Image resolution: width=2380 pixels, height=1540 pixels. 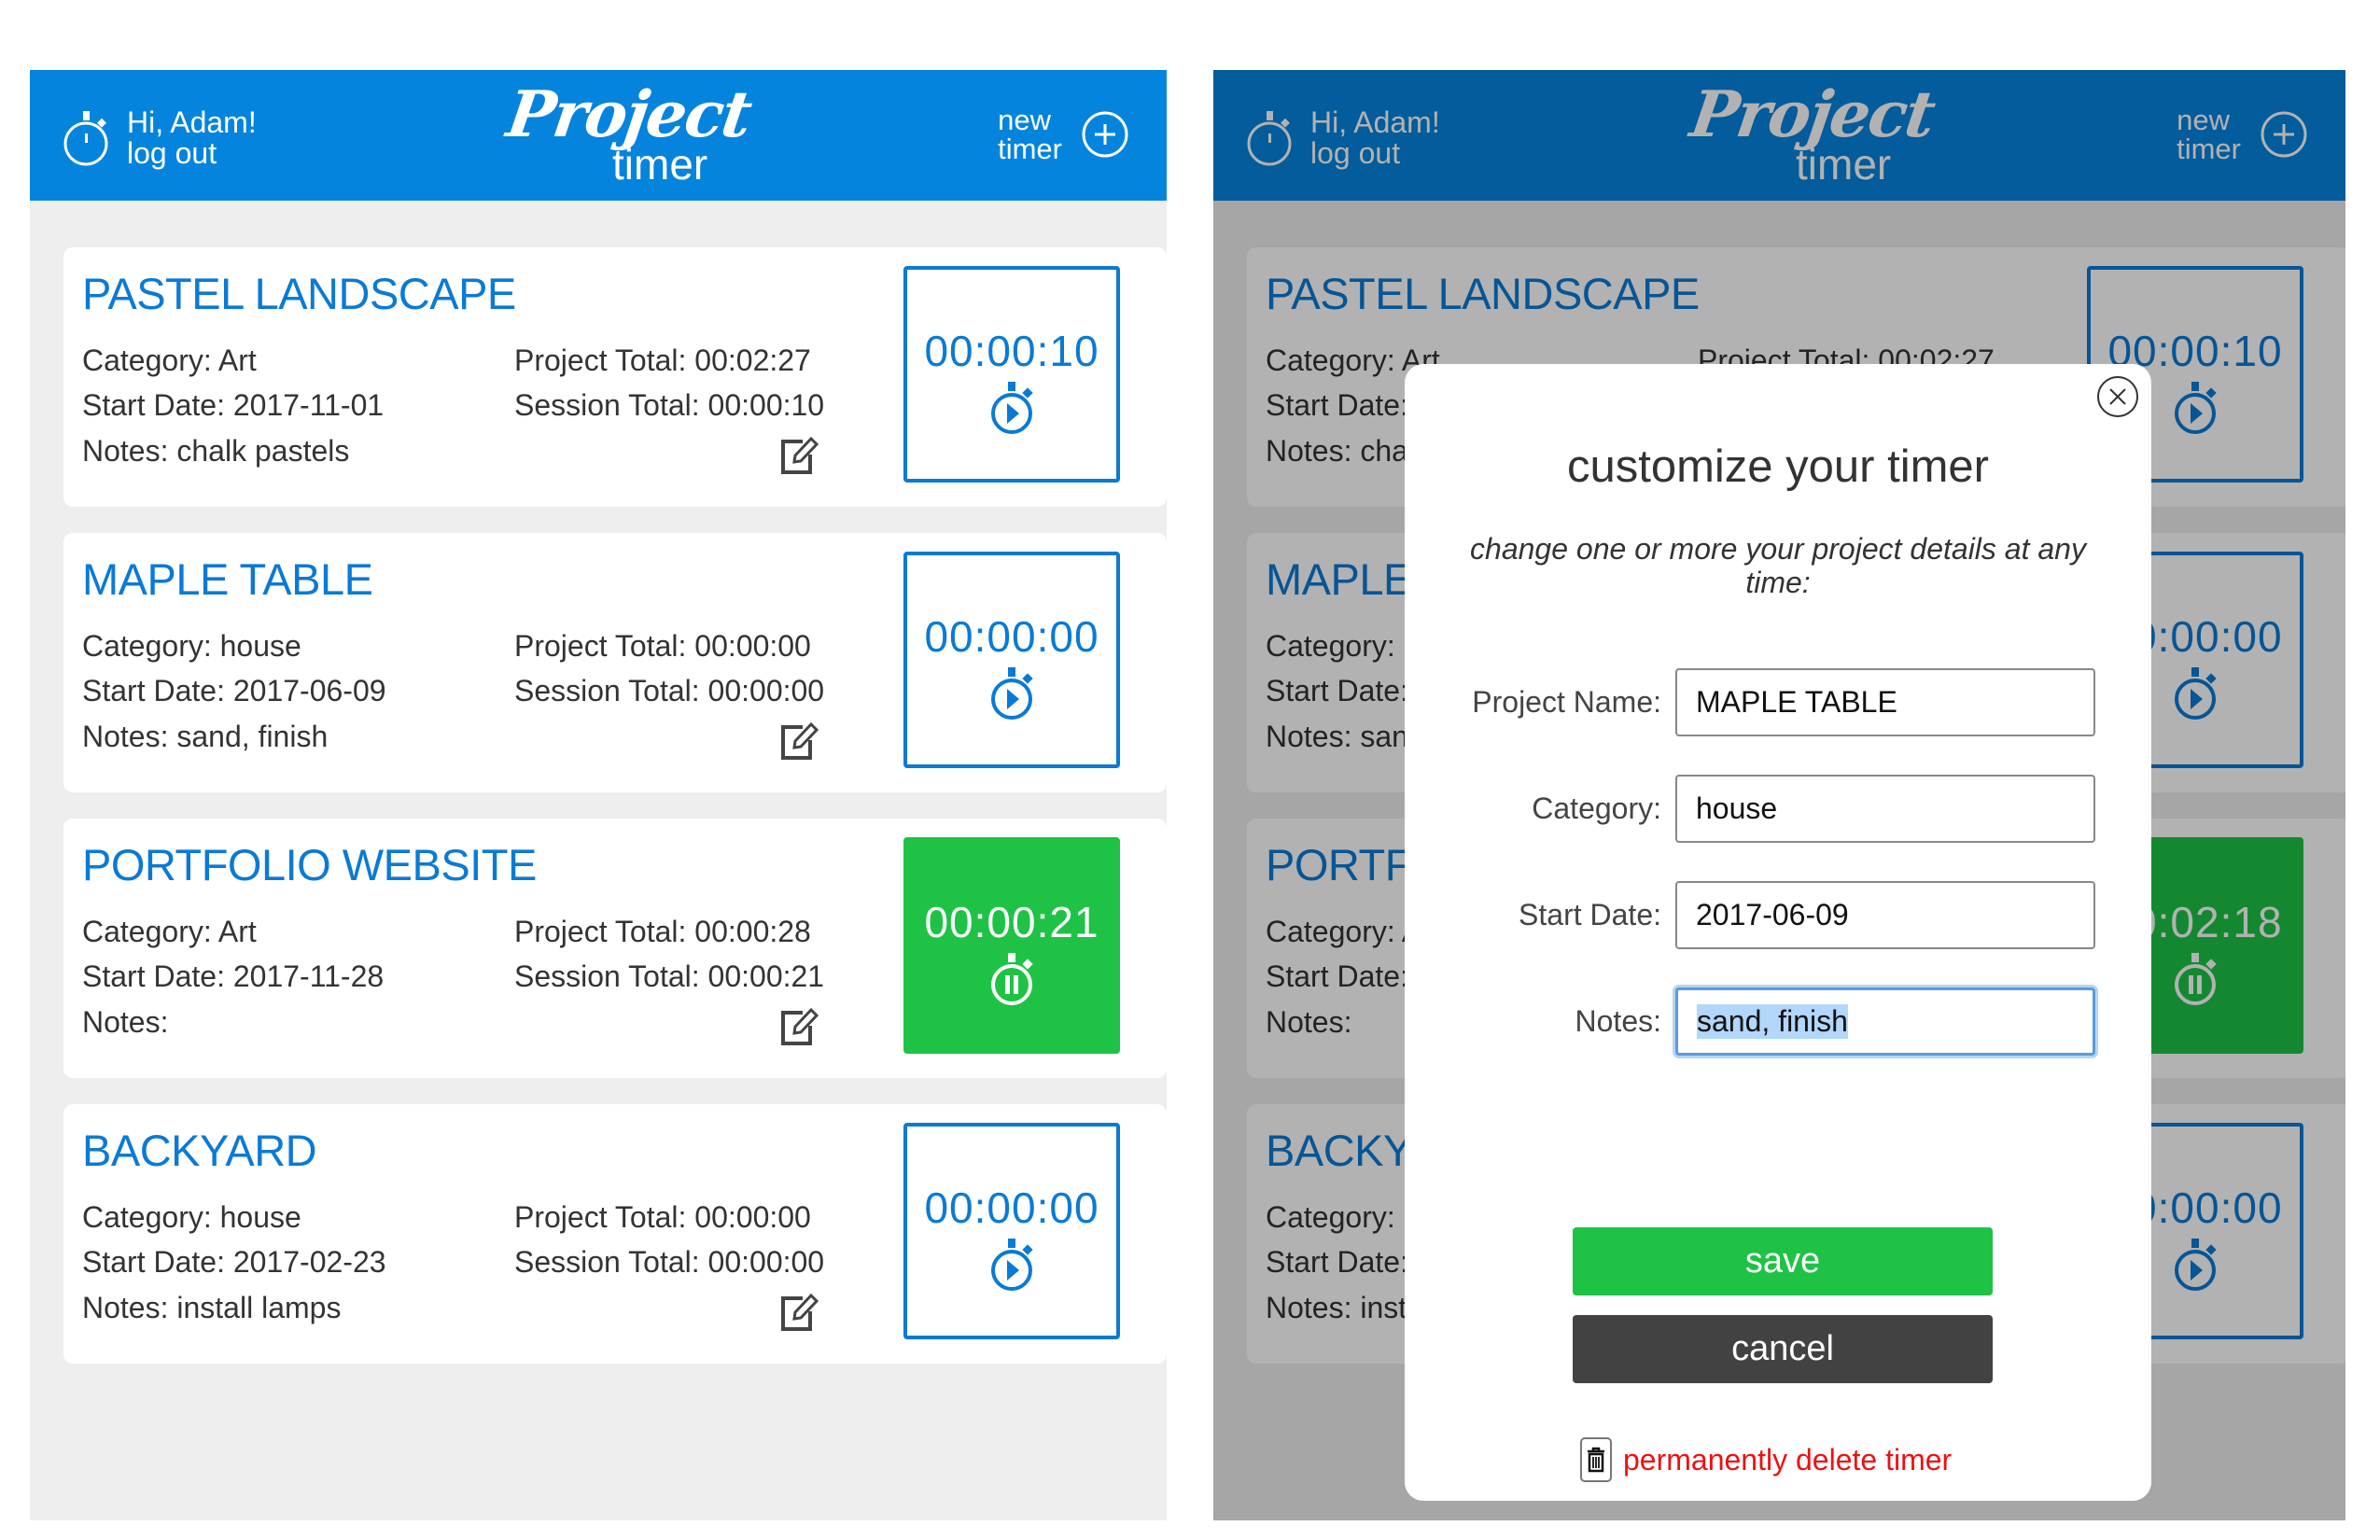 I want to click on notes-field: Notes:, so click(x=1778, y=1022).